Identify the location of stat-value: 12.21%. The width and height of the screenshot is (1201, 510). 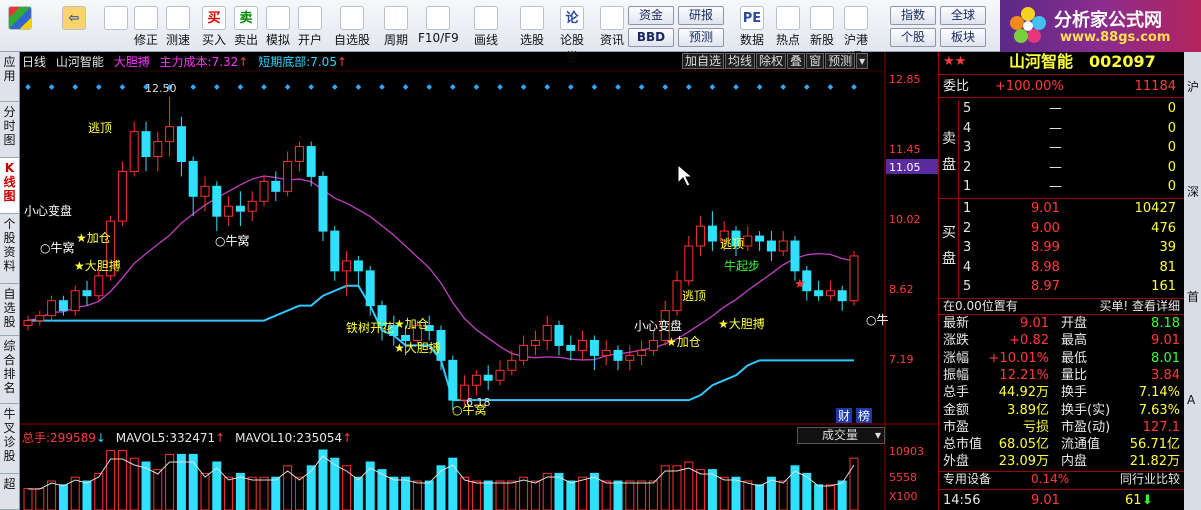
(1024, 375).